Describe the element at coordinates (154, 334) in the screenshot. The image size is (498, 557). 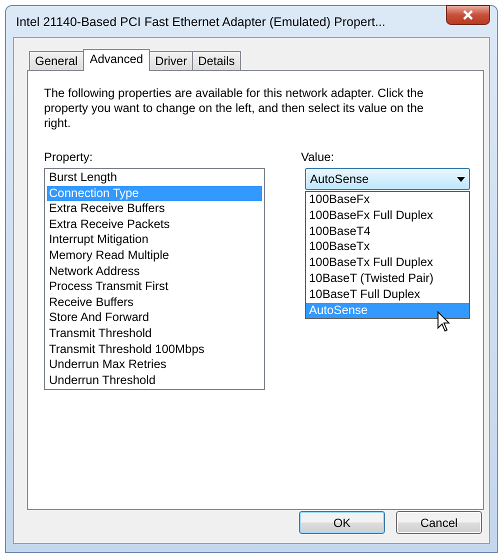
I see `property-item: Transmit Threshold` at that location.